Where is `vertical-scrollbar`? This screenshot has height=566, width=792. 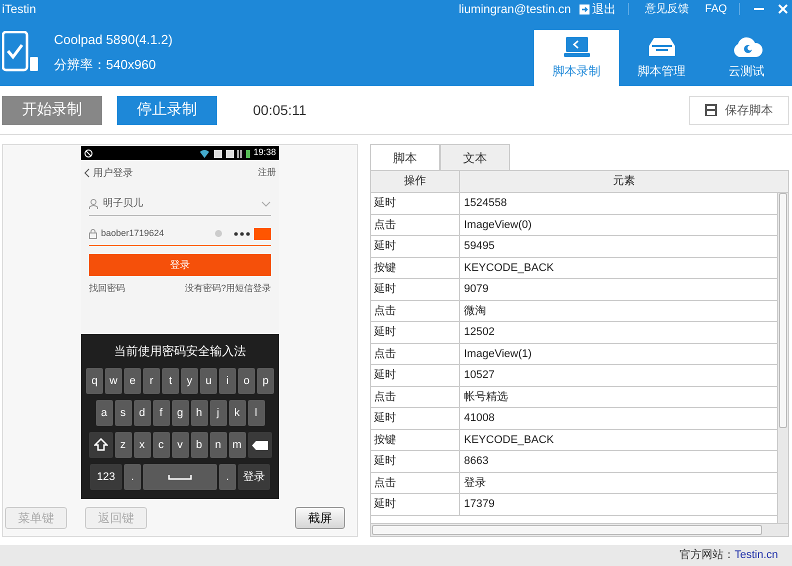
vertical-scrollbar is located at coordinates (782, 358).